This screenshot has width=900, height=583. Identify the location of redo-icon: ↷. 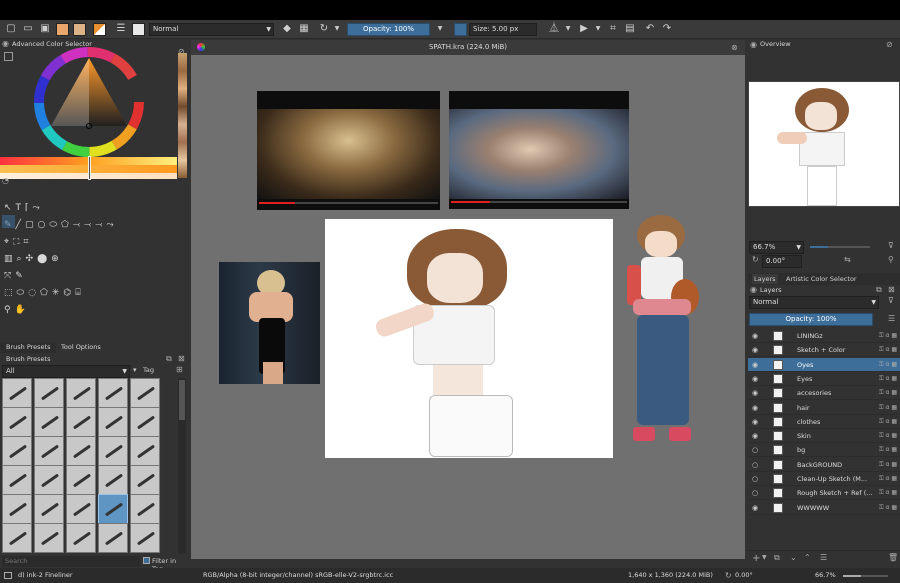
(667, 29).